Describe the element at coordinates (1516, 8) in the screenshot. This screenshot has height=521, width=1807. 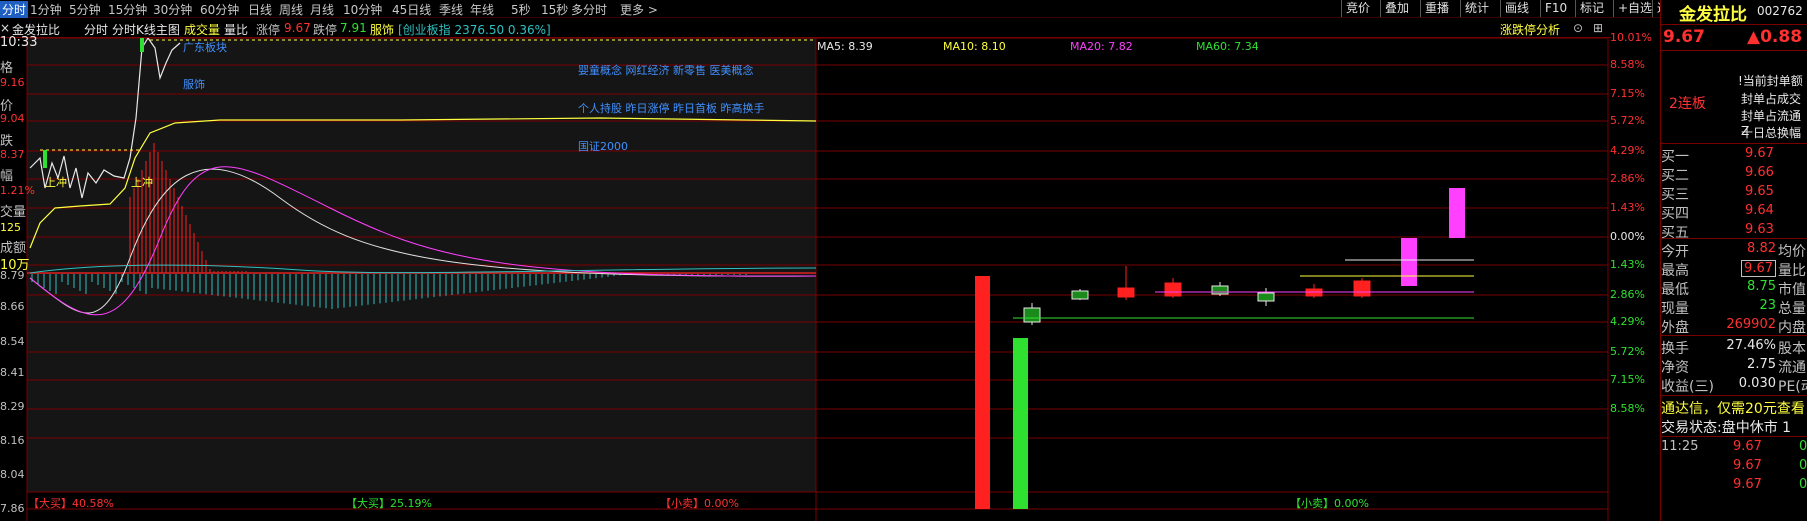
I see `toolbar-button-4: 画线` at that location.